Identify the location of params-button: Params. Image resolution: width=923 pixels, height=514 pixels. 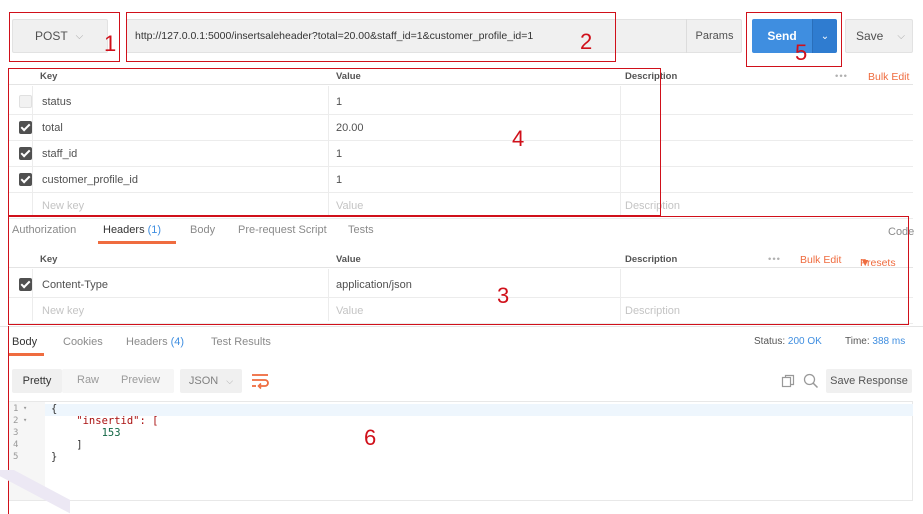
(714, 36).